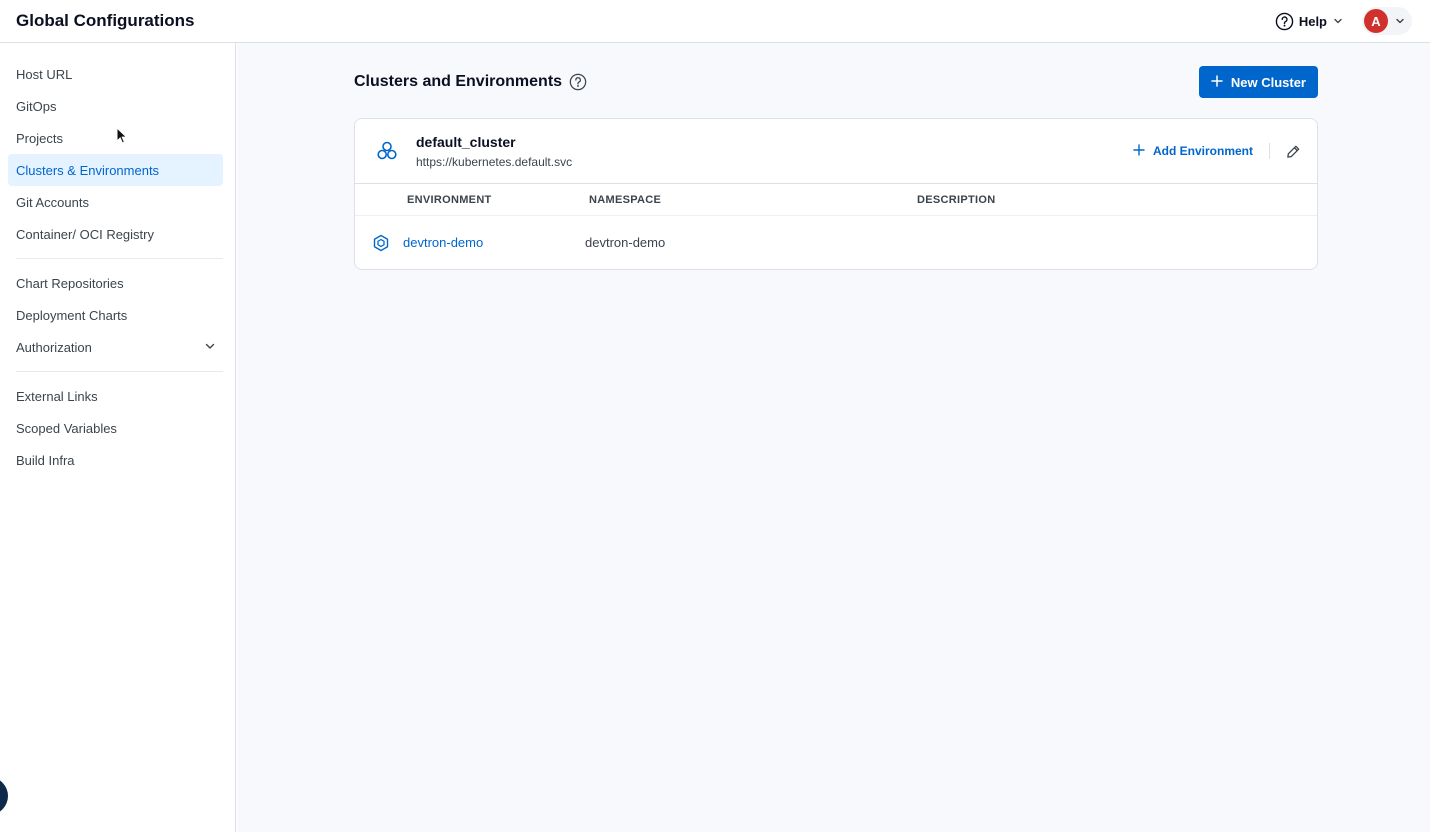 The image size is (1430, 832). I want to click on sidebar-item-external-links: External Links, so click(115, 396).